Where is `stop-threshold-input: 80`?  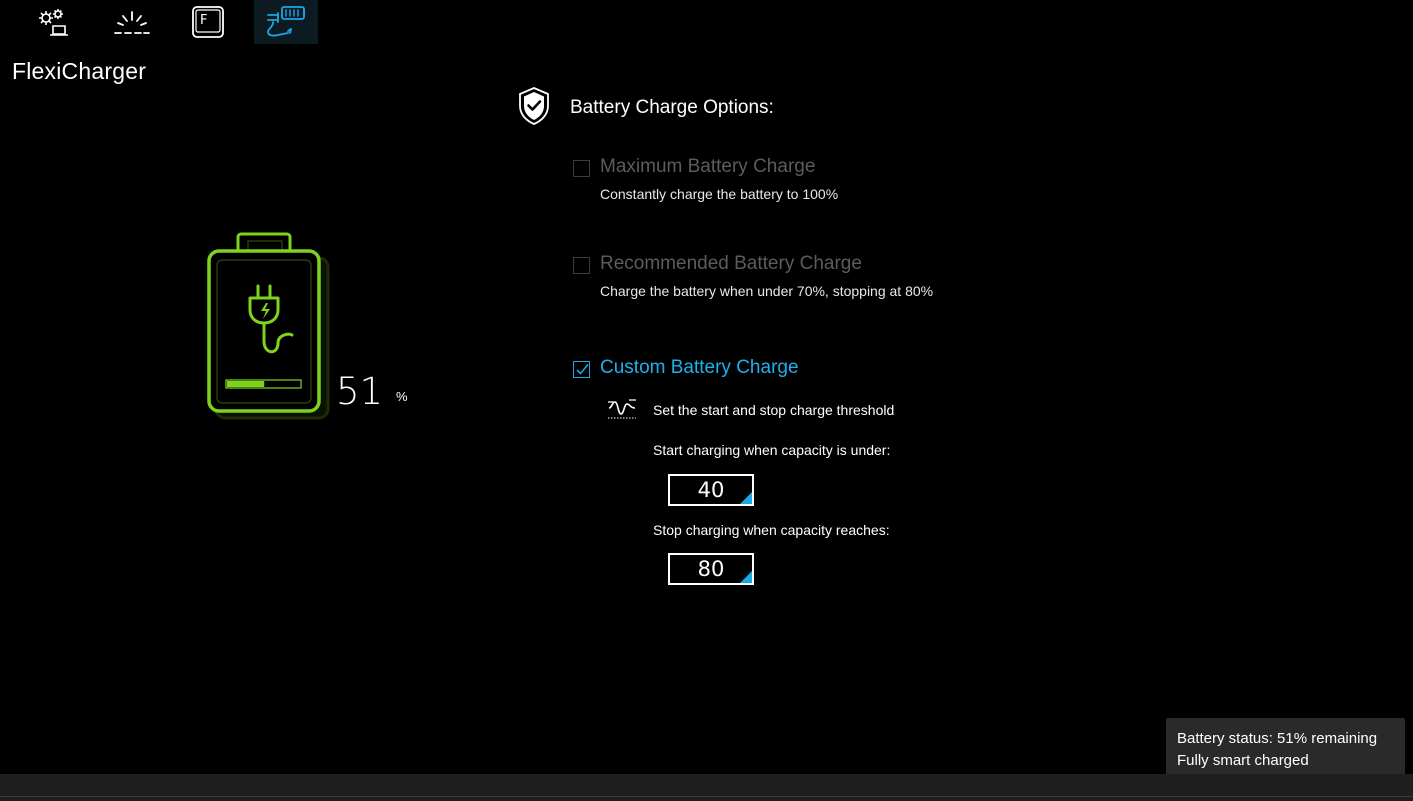
stop-threshold-input: 80 is located at coordinates (711, 569).